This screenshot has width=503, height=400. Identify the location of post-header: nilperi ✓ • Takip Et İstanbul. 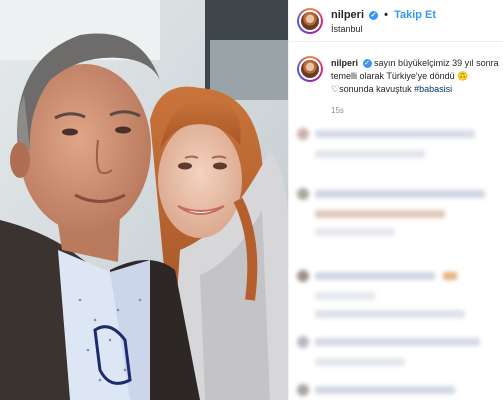
(396, 21).